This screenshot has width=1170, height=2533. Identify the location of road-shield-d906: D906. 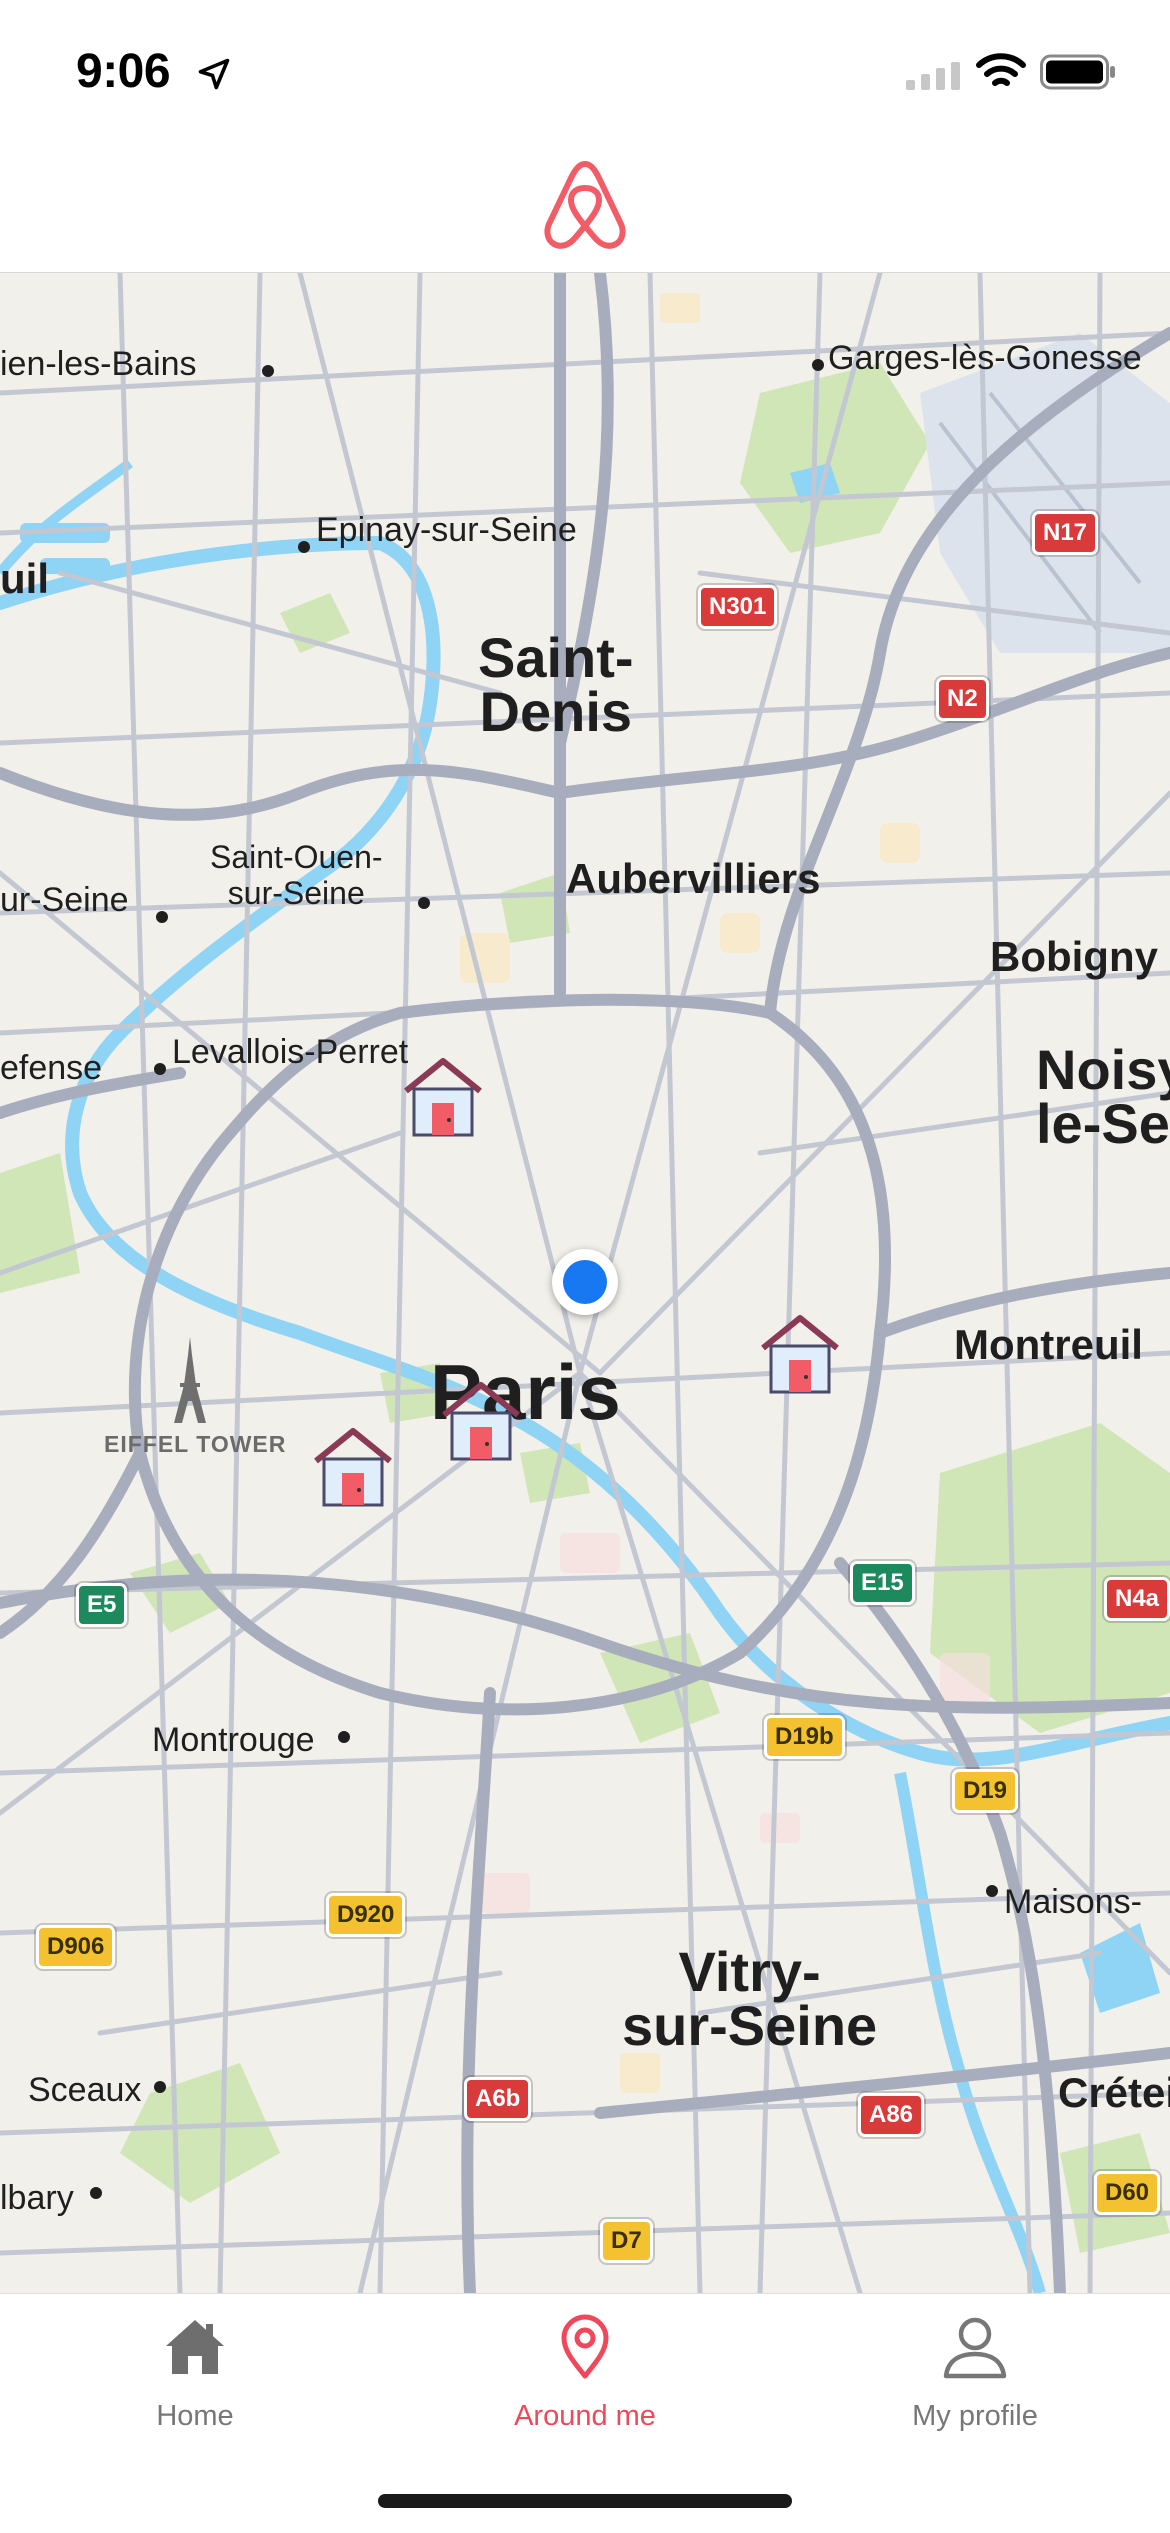
(76, 1947).